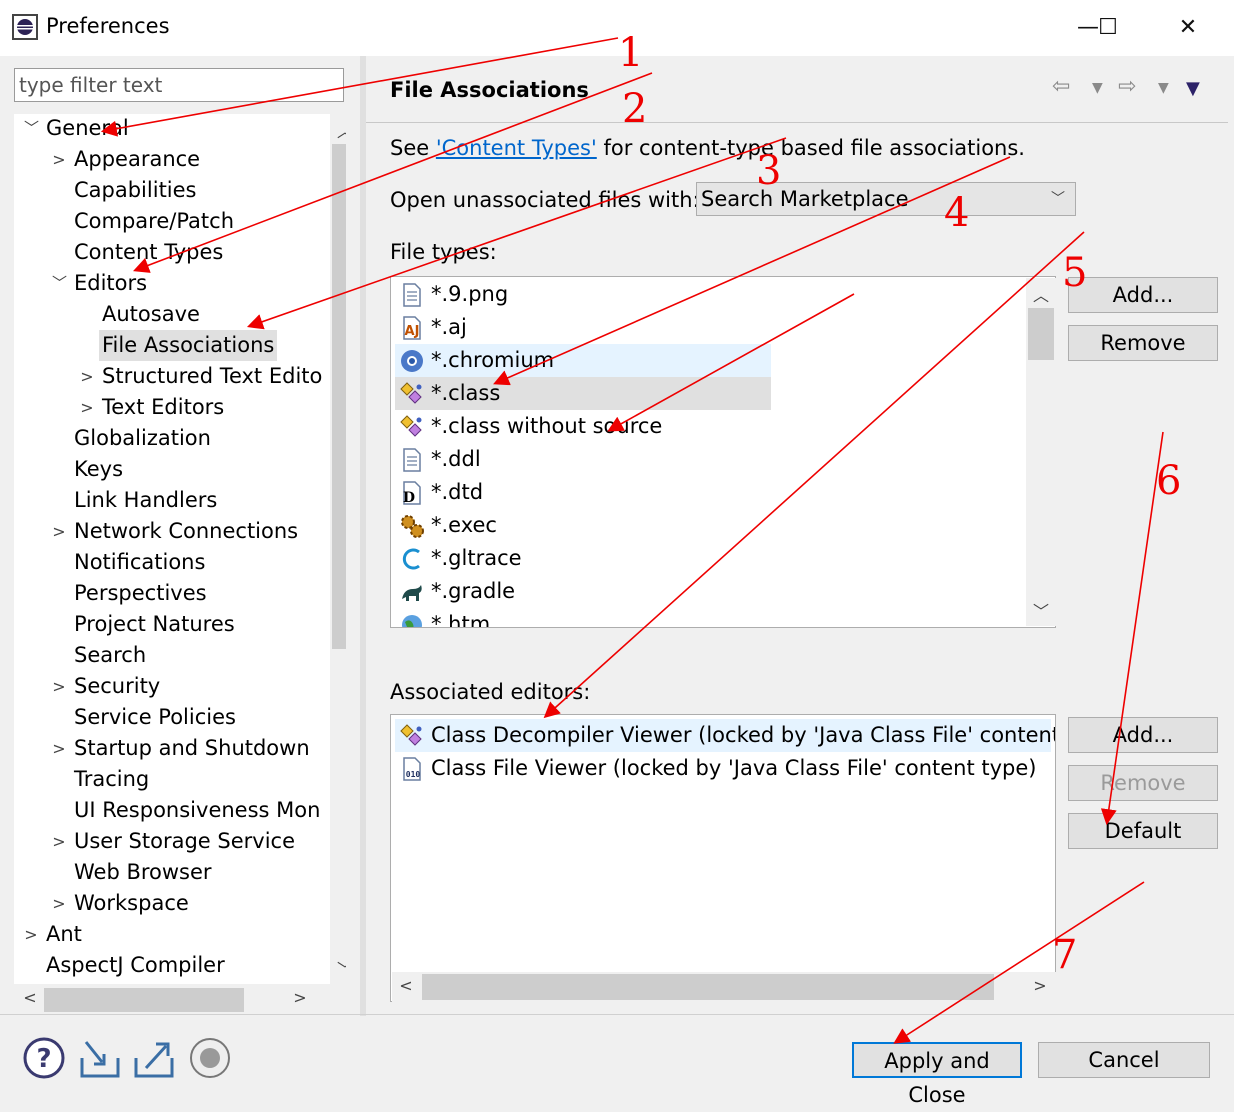 The width and height of the screenshot is (1234, 1112). What do you see at coordinates (1124, 1060) in the screenshot?
I see `cancel-button: Cancel` at bounding box center [1124, 1060].